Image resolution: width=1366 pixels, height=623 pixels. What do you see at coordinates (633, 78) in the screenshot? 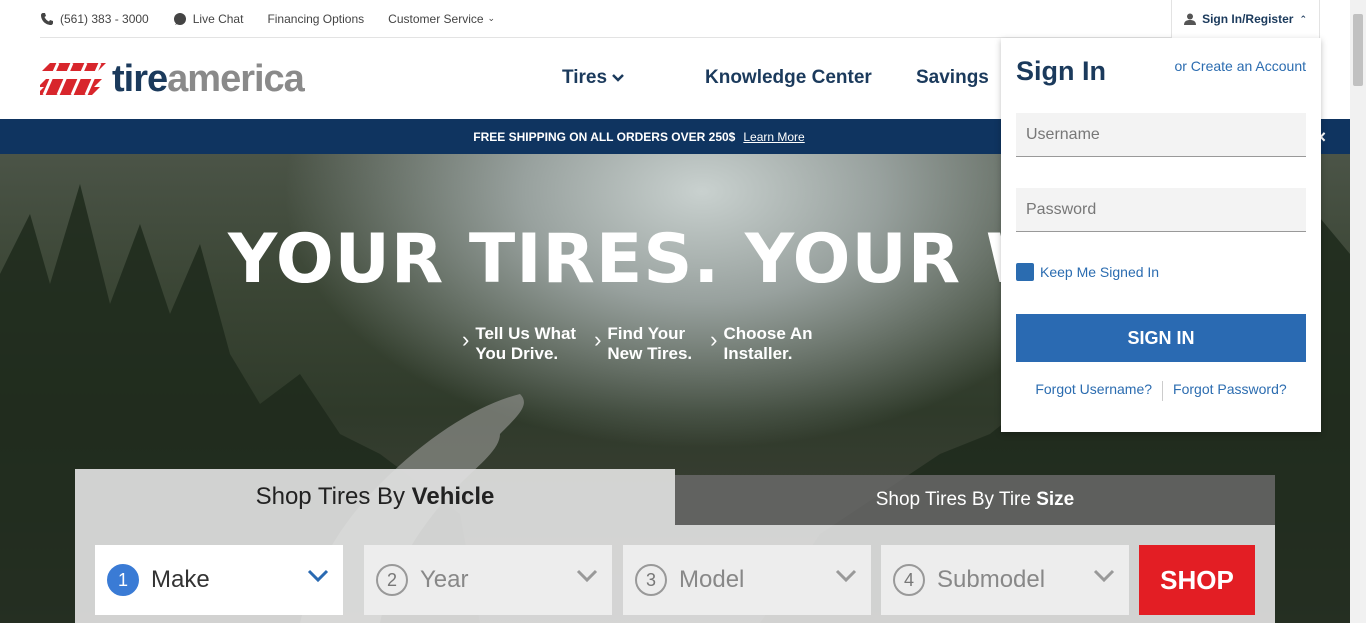
I see `nav-tires: Tires` at bounding box center [633, 78].